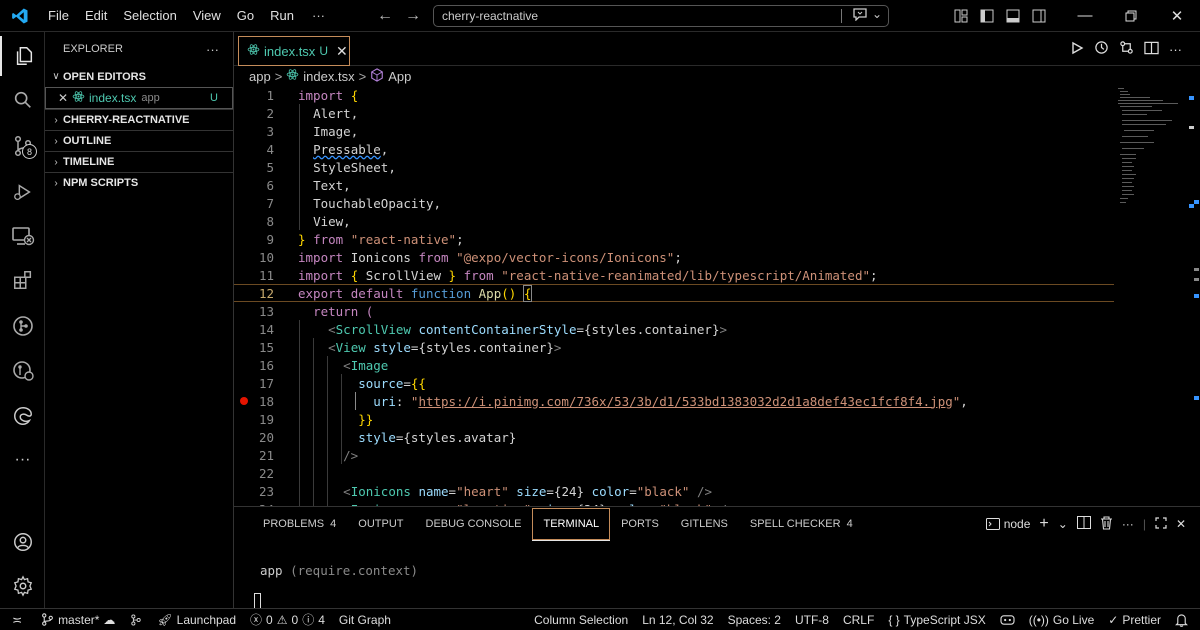 The width and height of the screenshot is (1200, 630). Describe the element at coordinates (78, 620) in the screenshot. I see `branch-status: master* ☁` at that location.